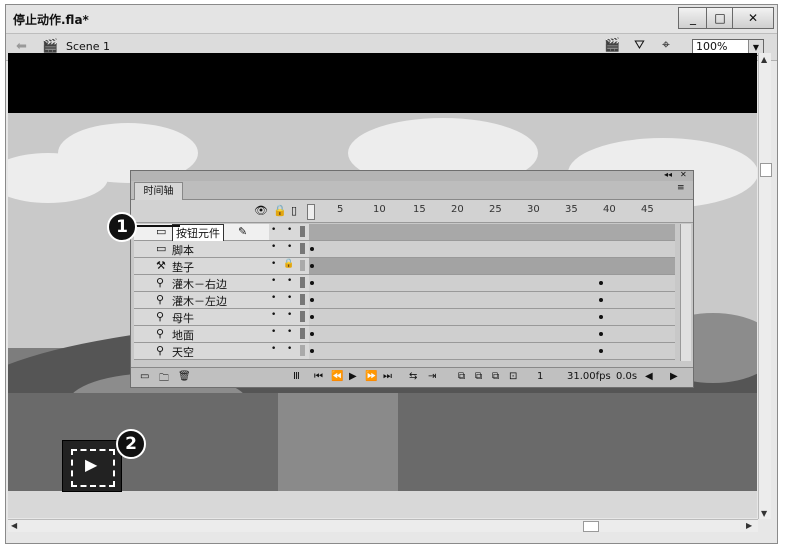 The width and height of the screenshot is (786, 547). I want to click on prev-frame-icon: ⏪, so click(337, 376).